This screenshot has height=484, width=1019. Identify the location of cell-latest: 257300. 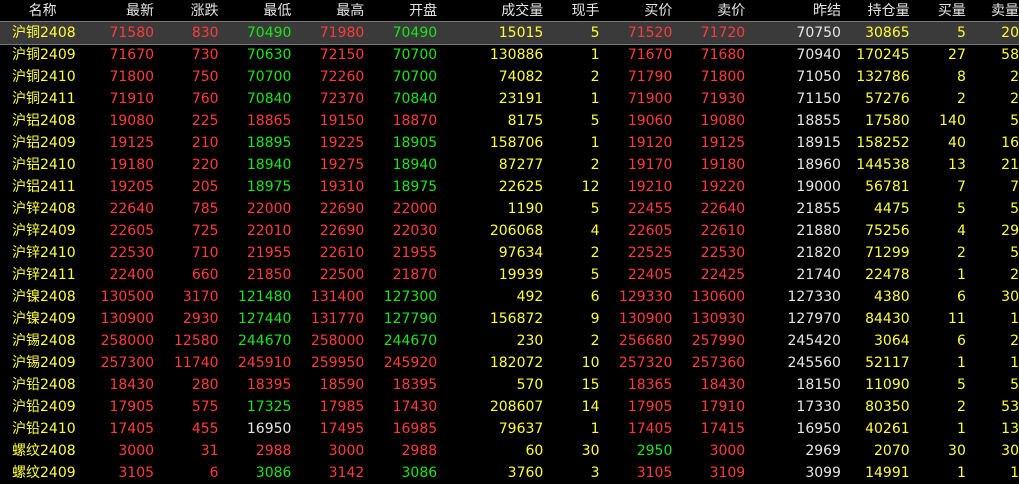
(127, 363).